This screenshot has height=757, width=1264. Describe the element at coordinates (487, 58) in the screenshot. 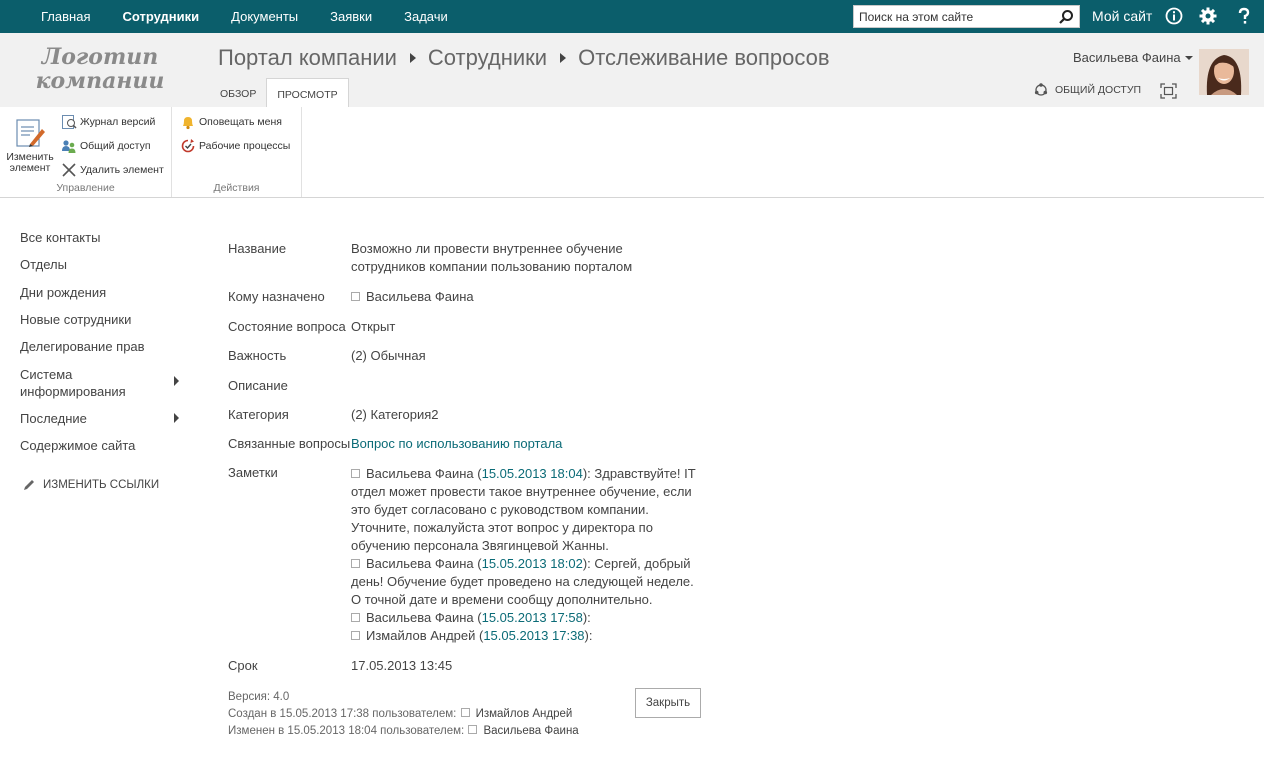

I see `breadcrumb-employees: Сотрудники` at that location.